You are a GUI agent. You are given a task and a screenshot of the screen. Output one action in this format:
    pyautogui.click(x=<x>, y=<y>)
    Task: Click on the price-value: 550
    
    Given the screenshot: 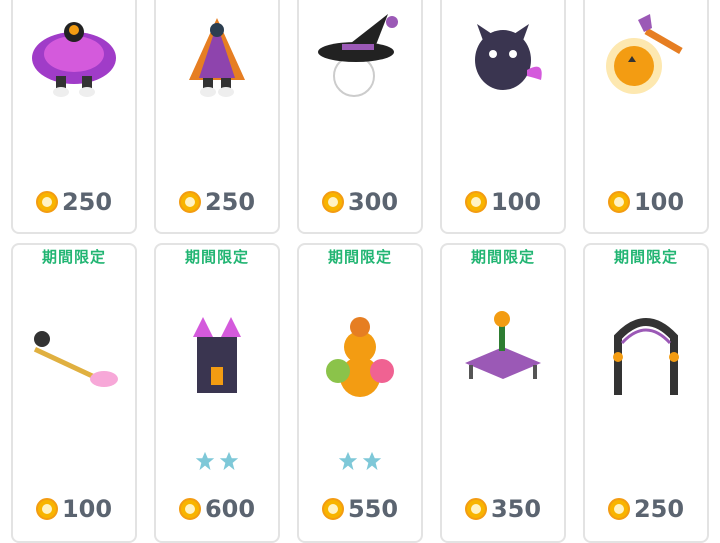 What is the action you would take?
    pyautogui.click(x=373, y=509)
    